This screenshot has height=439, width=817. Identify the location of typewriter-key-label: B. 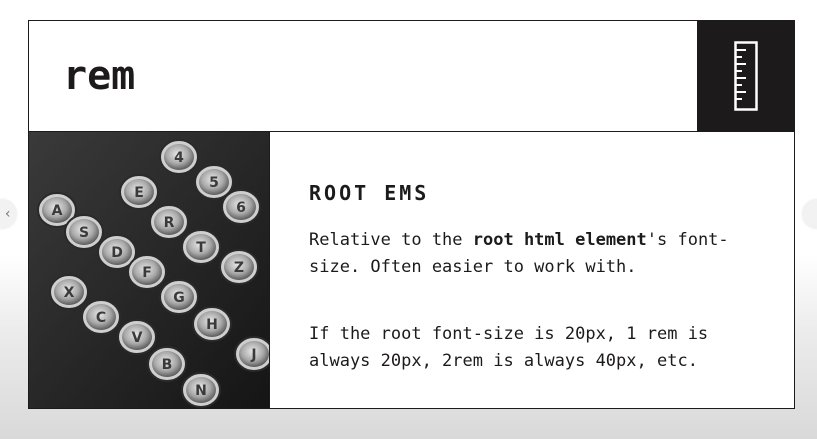
(167, 365).